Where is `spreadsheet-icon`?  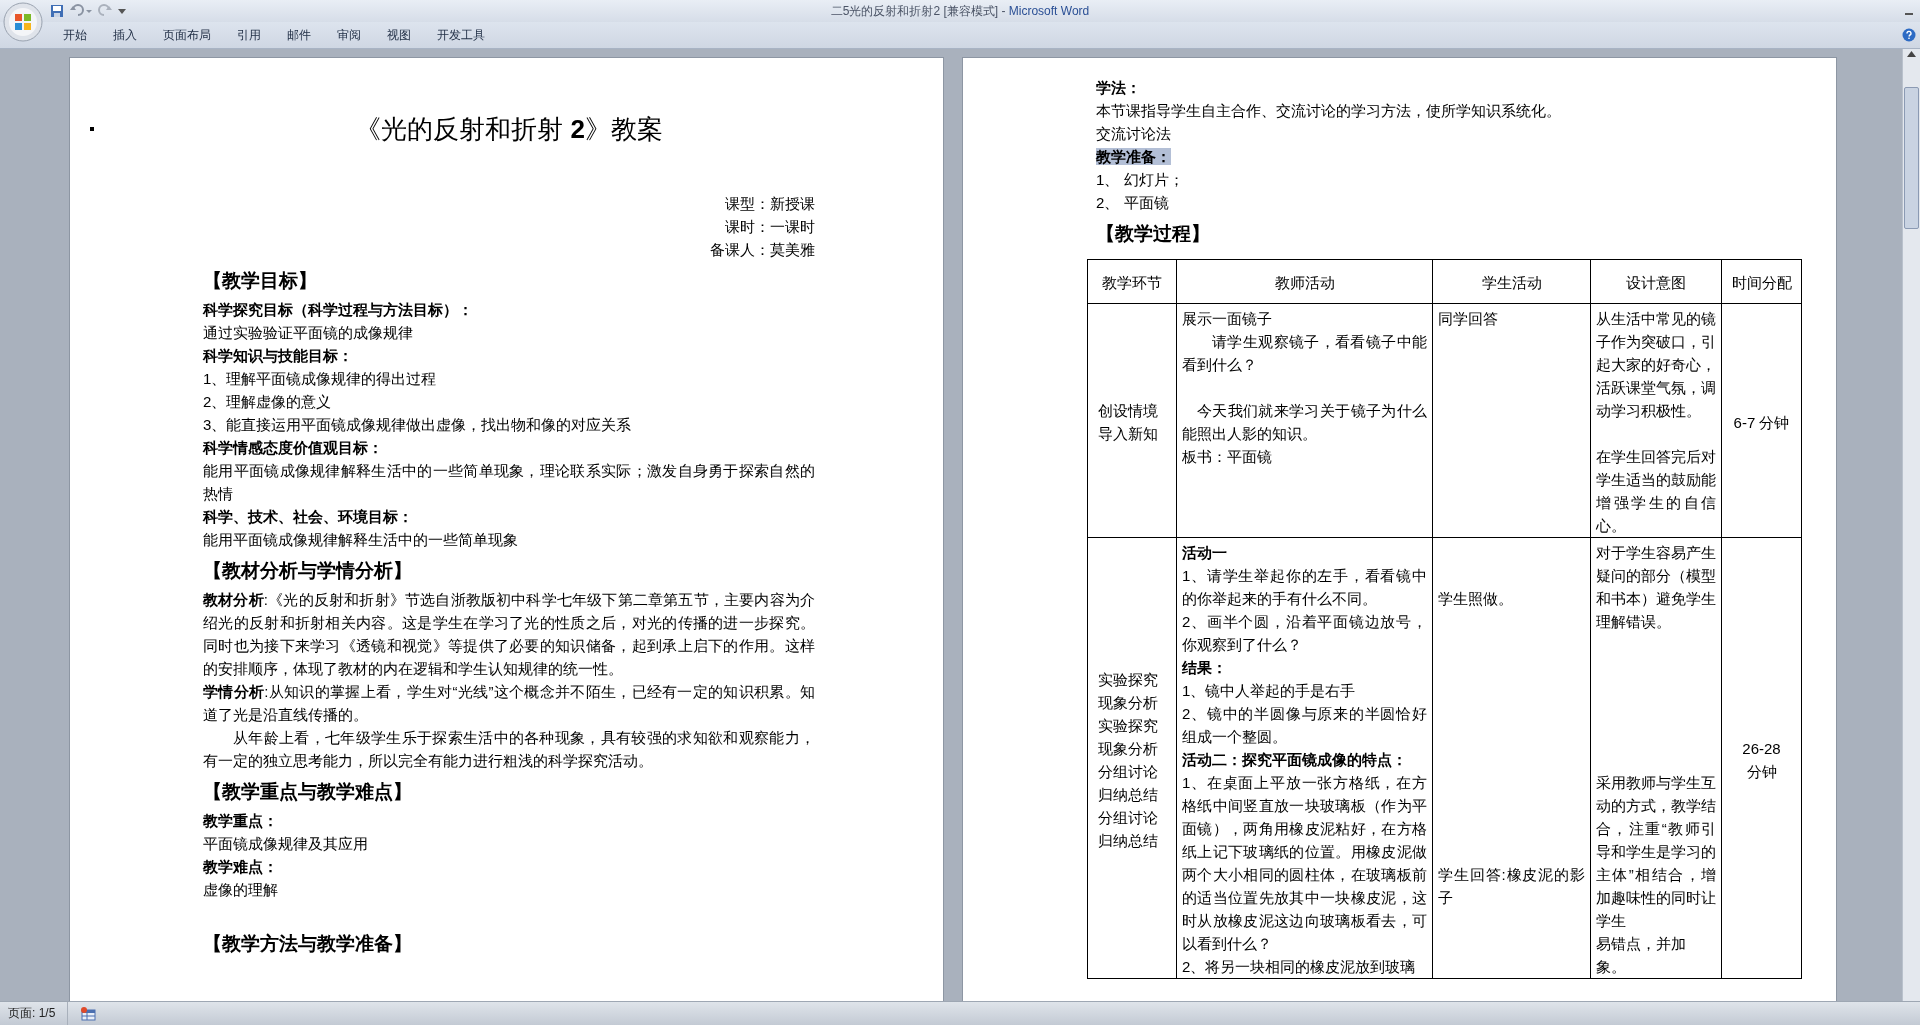
spreadsheet-icon is located at coordinates (88, 1013).